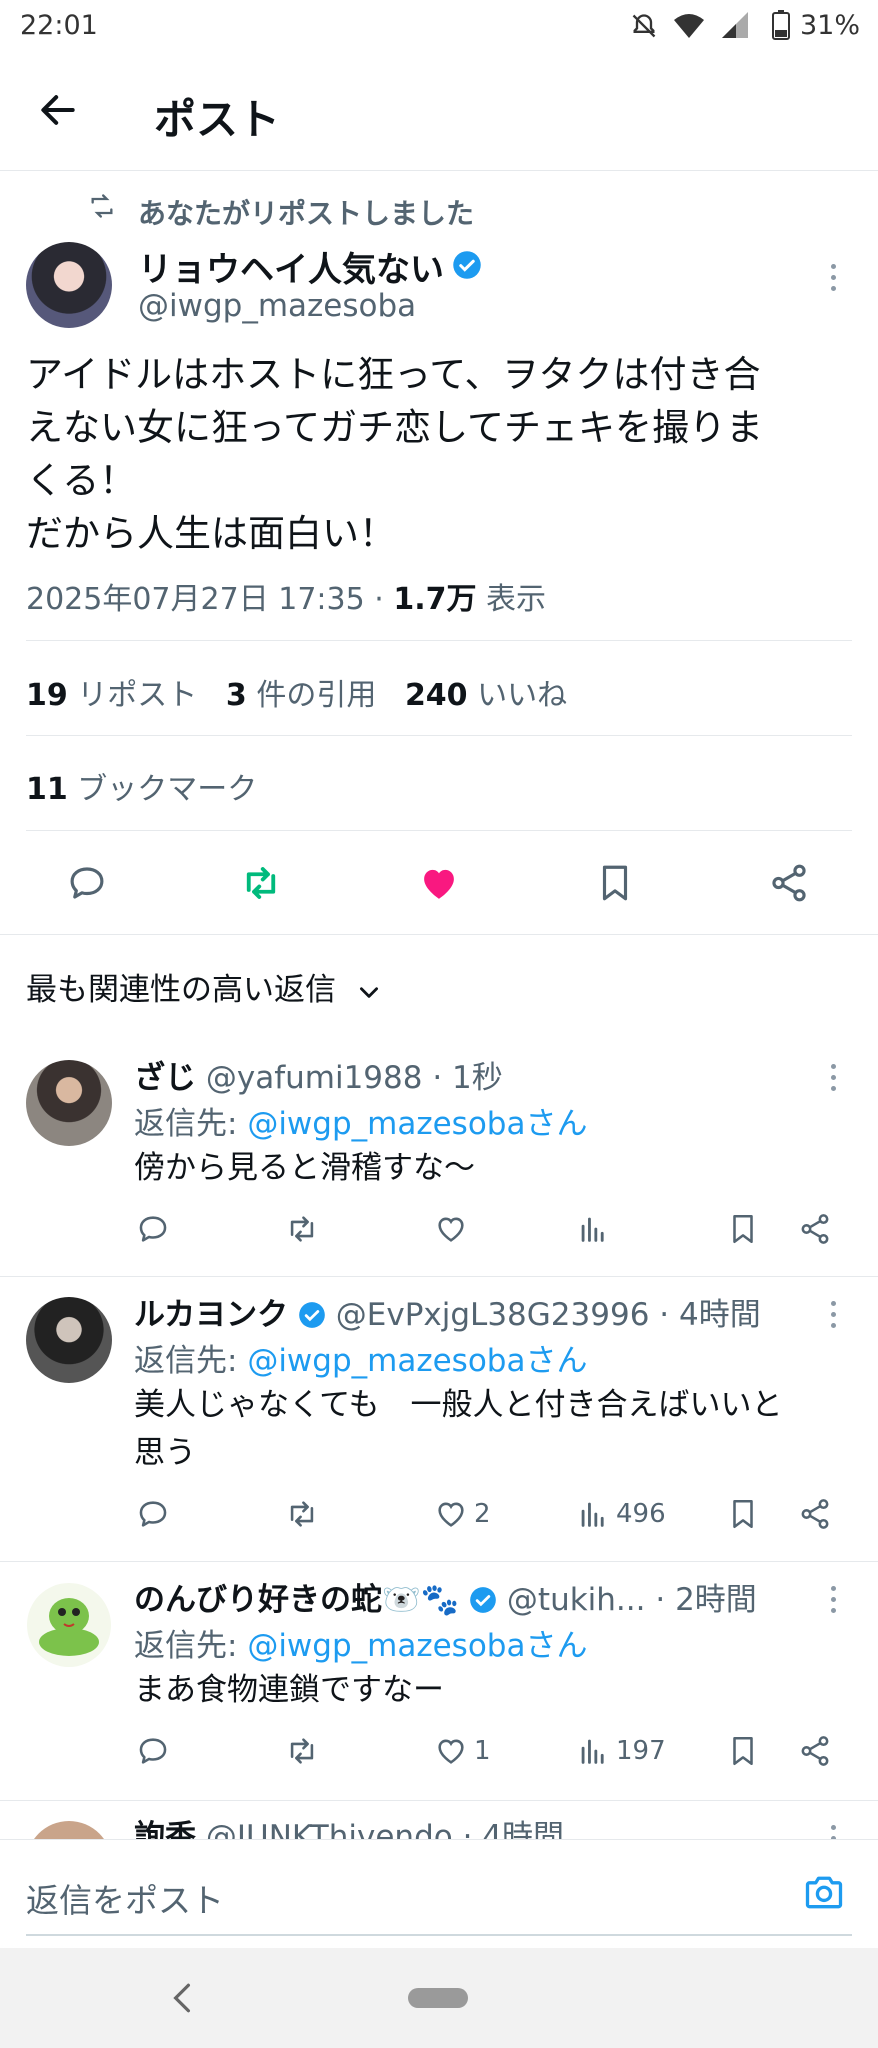 Image resolution: width=878 pixels, height=2048 pixels. What do you see at coordinates (137, 695) in the screenshot?
I see `reposts-label: リポスト` at bounding box center [137, 695].